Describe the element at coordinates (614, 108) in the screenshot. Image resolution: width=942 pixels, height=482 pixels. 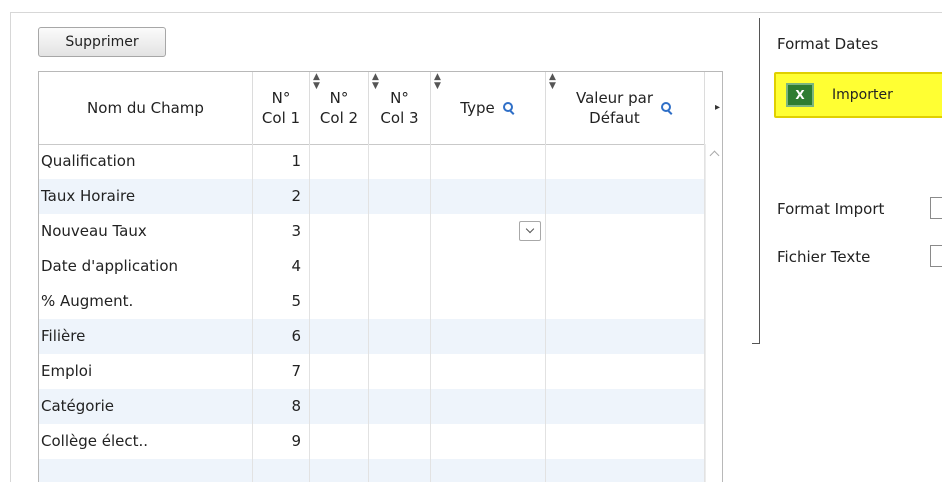
I see `column-header-default-label: Valeur par Défaut` at that location.